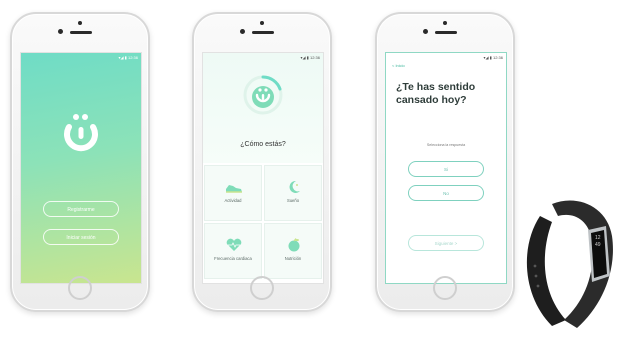  I want to click on tile-activity: Actividad, so click(233, 193).